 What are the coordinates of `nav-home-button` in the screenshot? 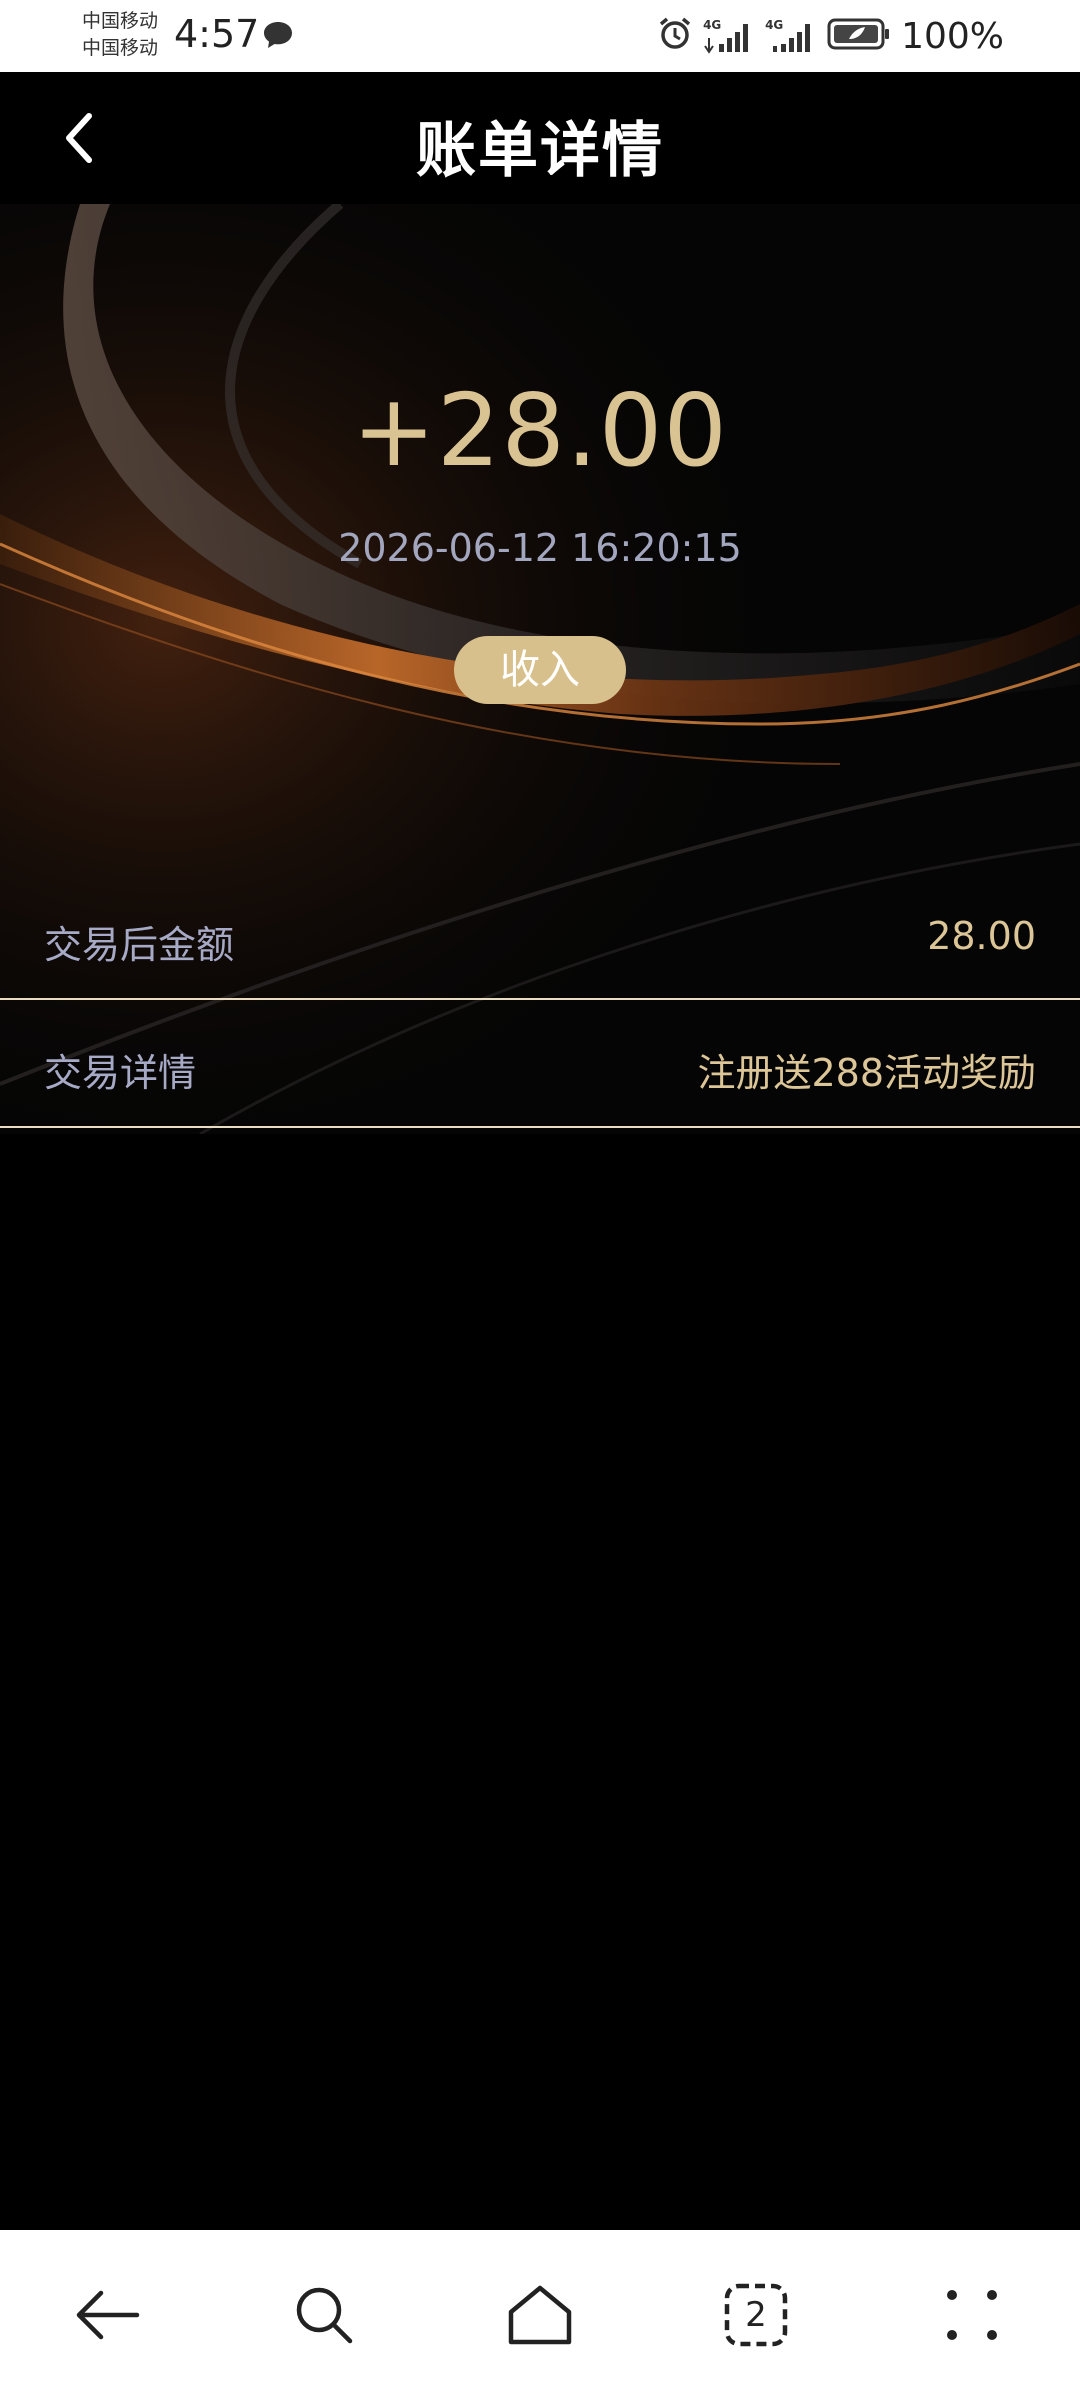 It's located at (540, 2315).